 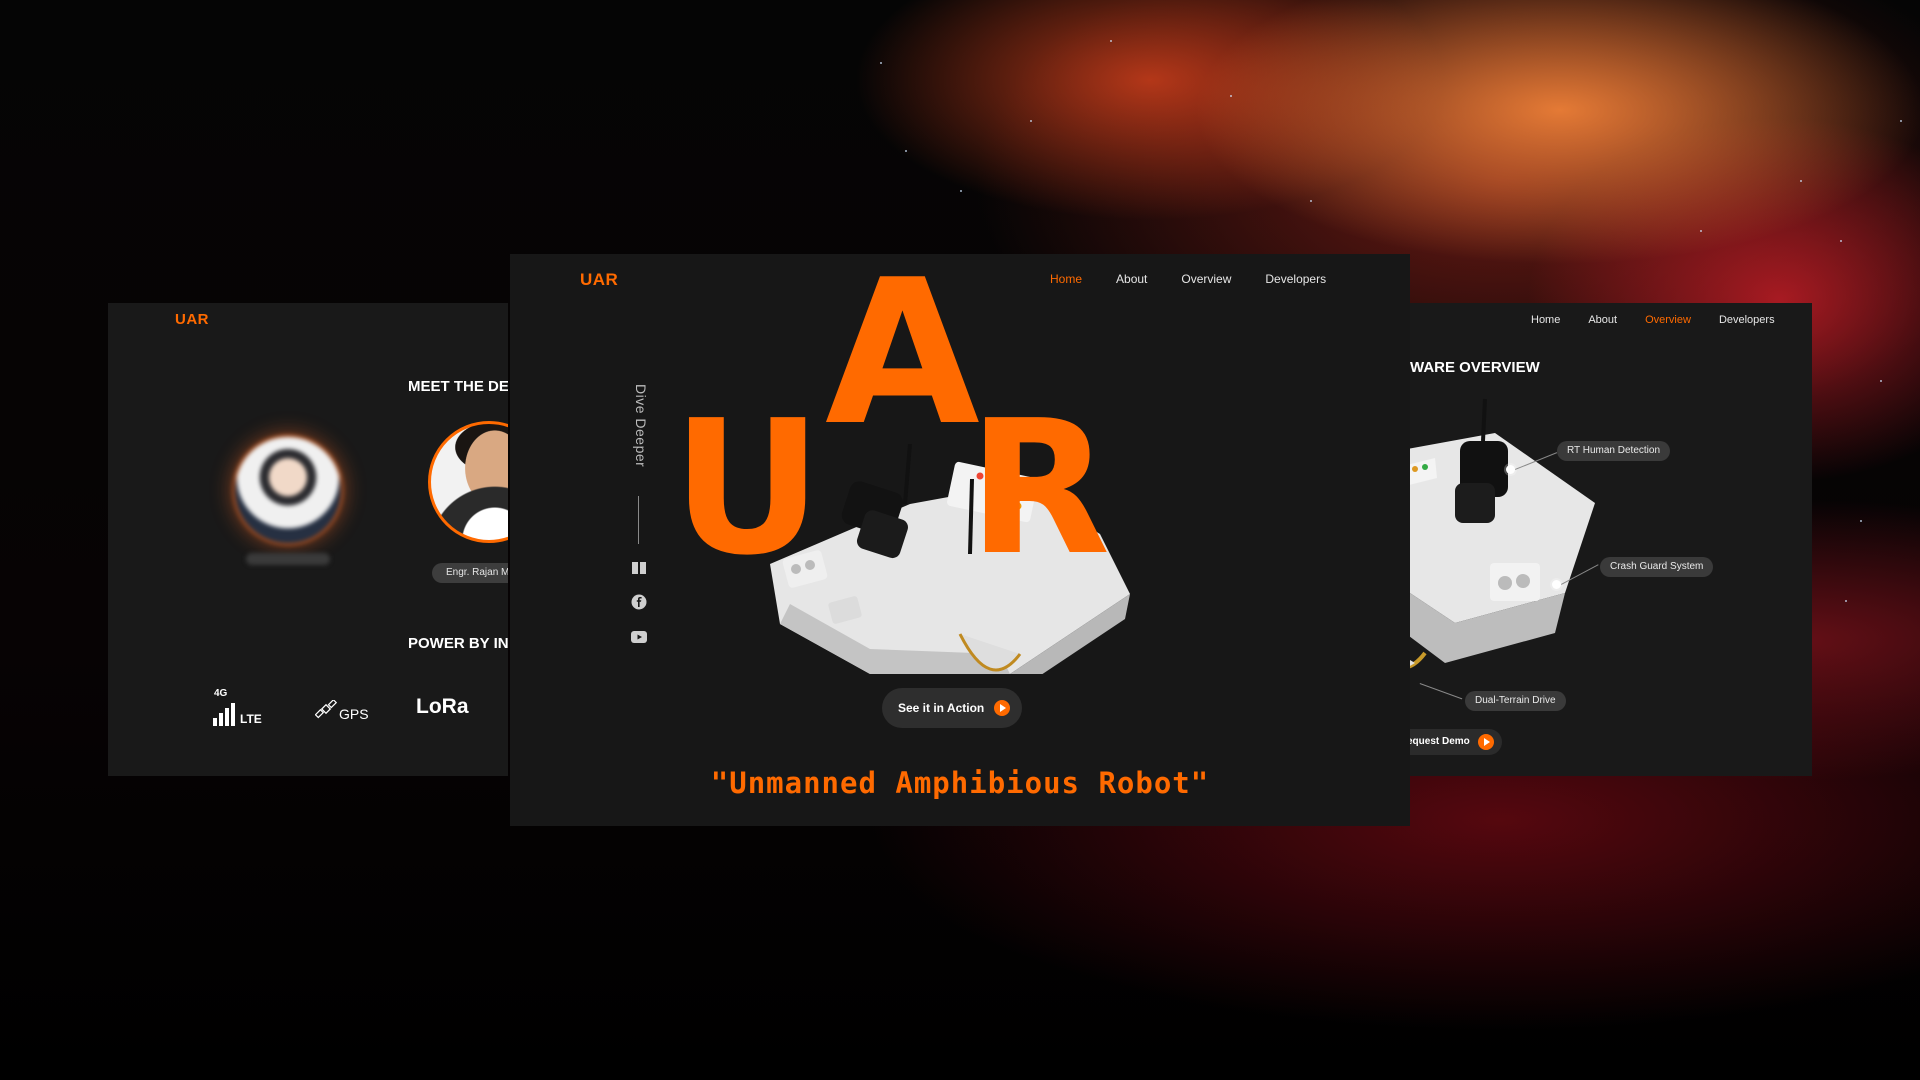 I want to click on tagline: "Unmanned Amphibious Robot", so click(x=960, y=783).